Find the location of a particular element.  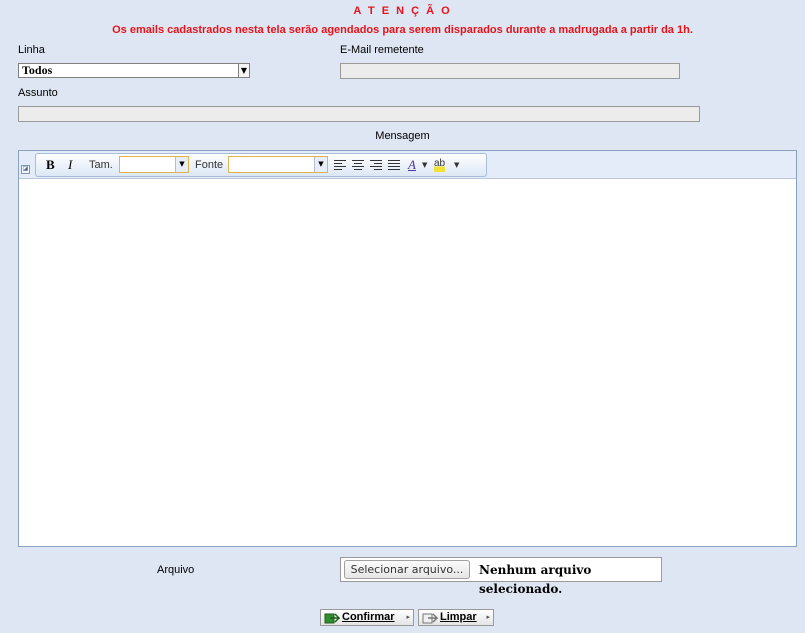

warning-title: A T E N Ç Ã O is located at coordinates (402, 11).